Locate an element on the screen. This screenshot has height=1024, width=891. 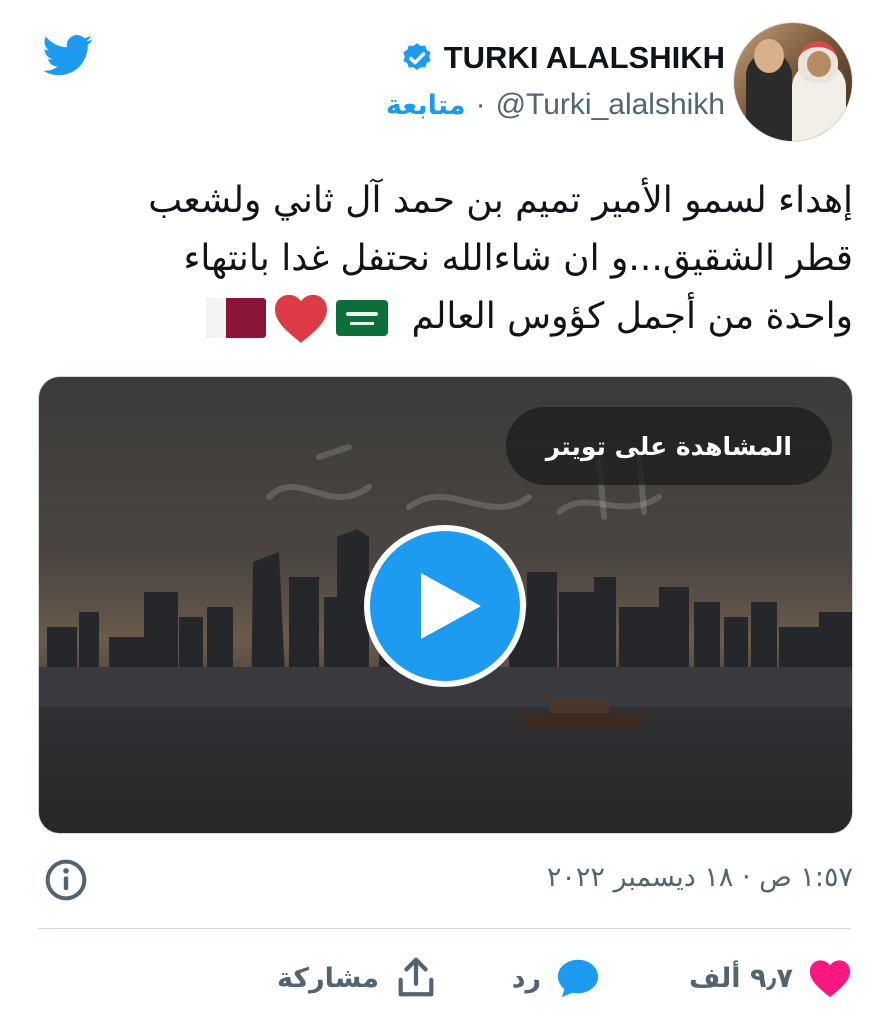
water is located at coordinates (445, 770).